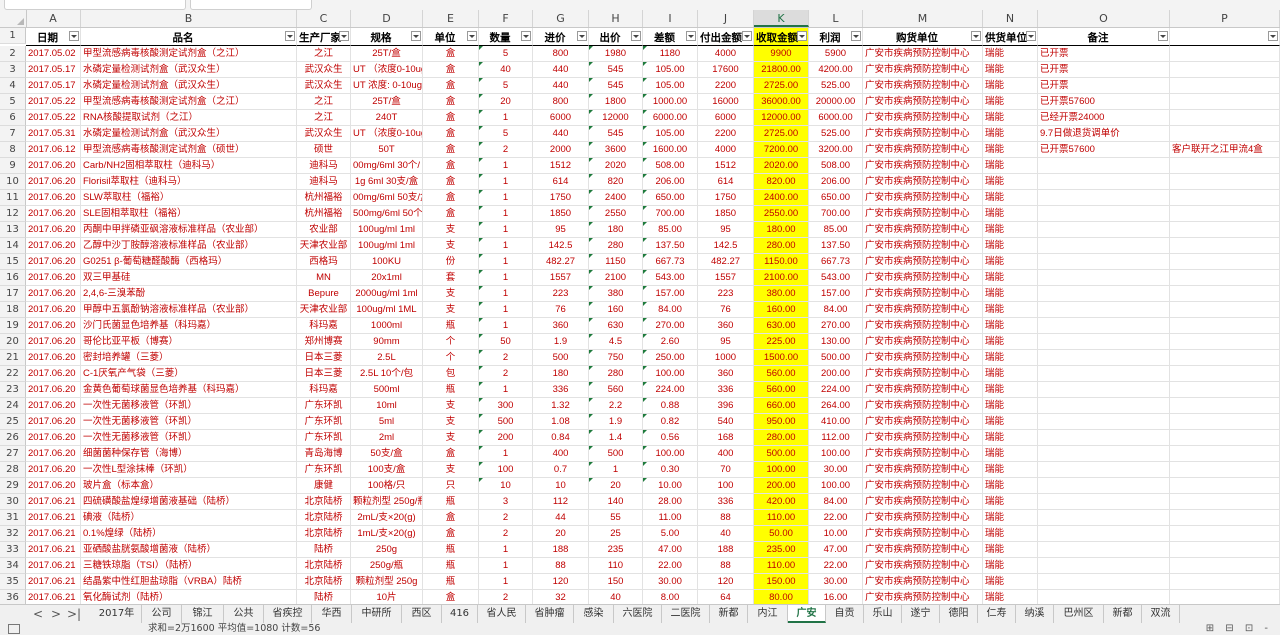 This screenshot has width=1280, height=635. What do you see at coordinates (836, 166) in the screenshot?
I see `table-cell: 508.00` at bounding box center [836, 166].